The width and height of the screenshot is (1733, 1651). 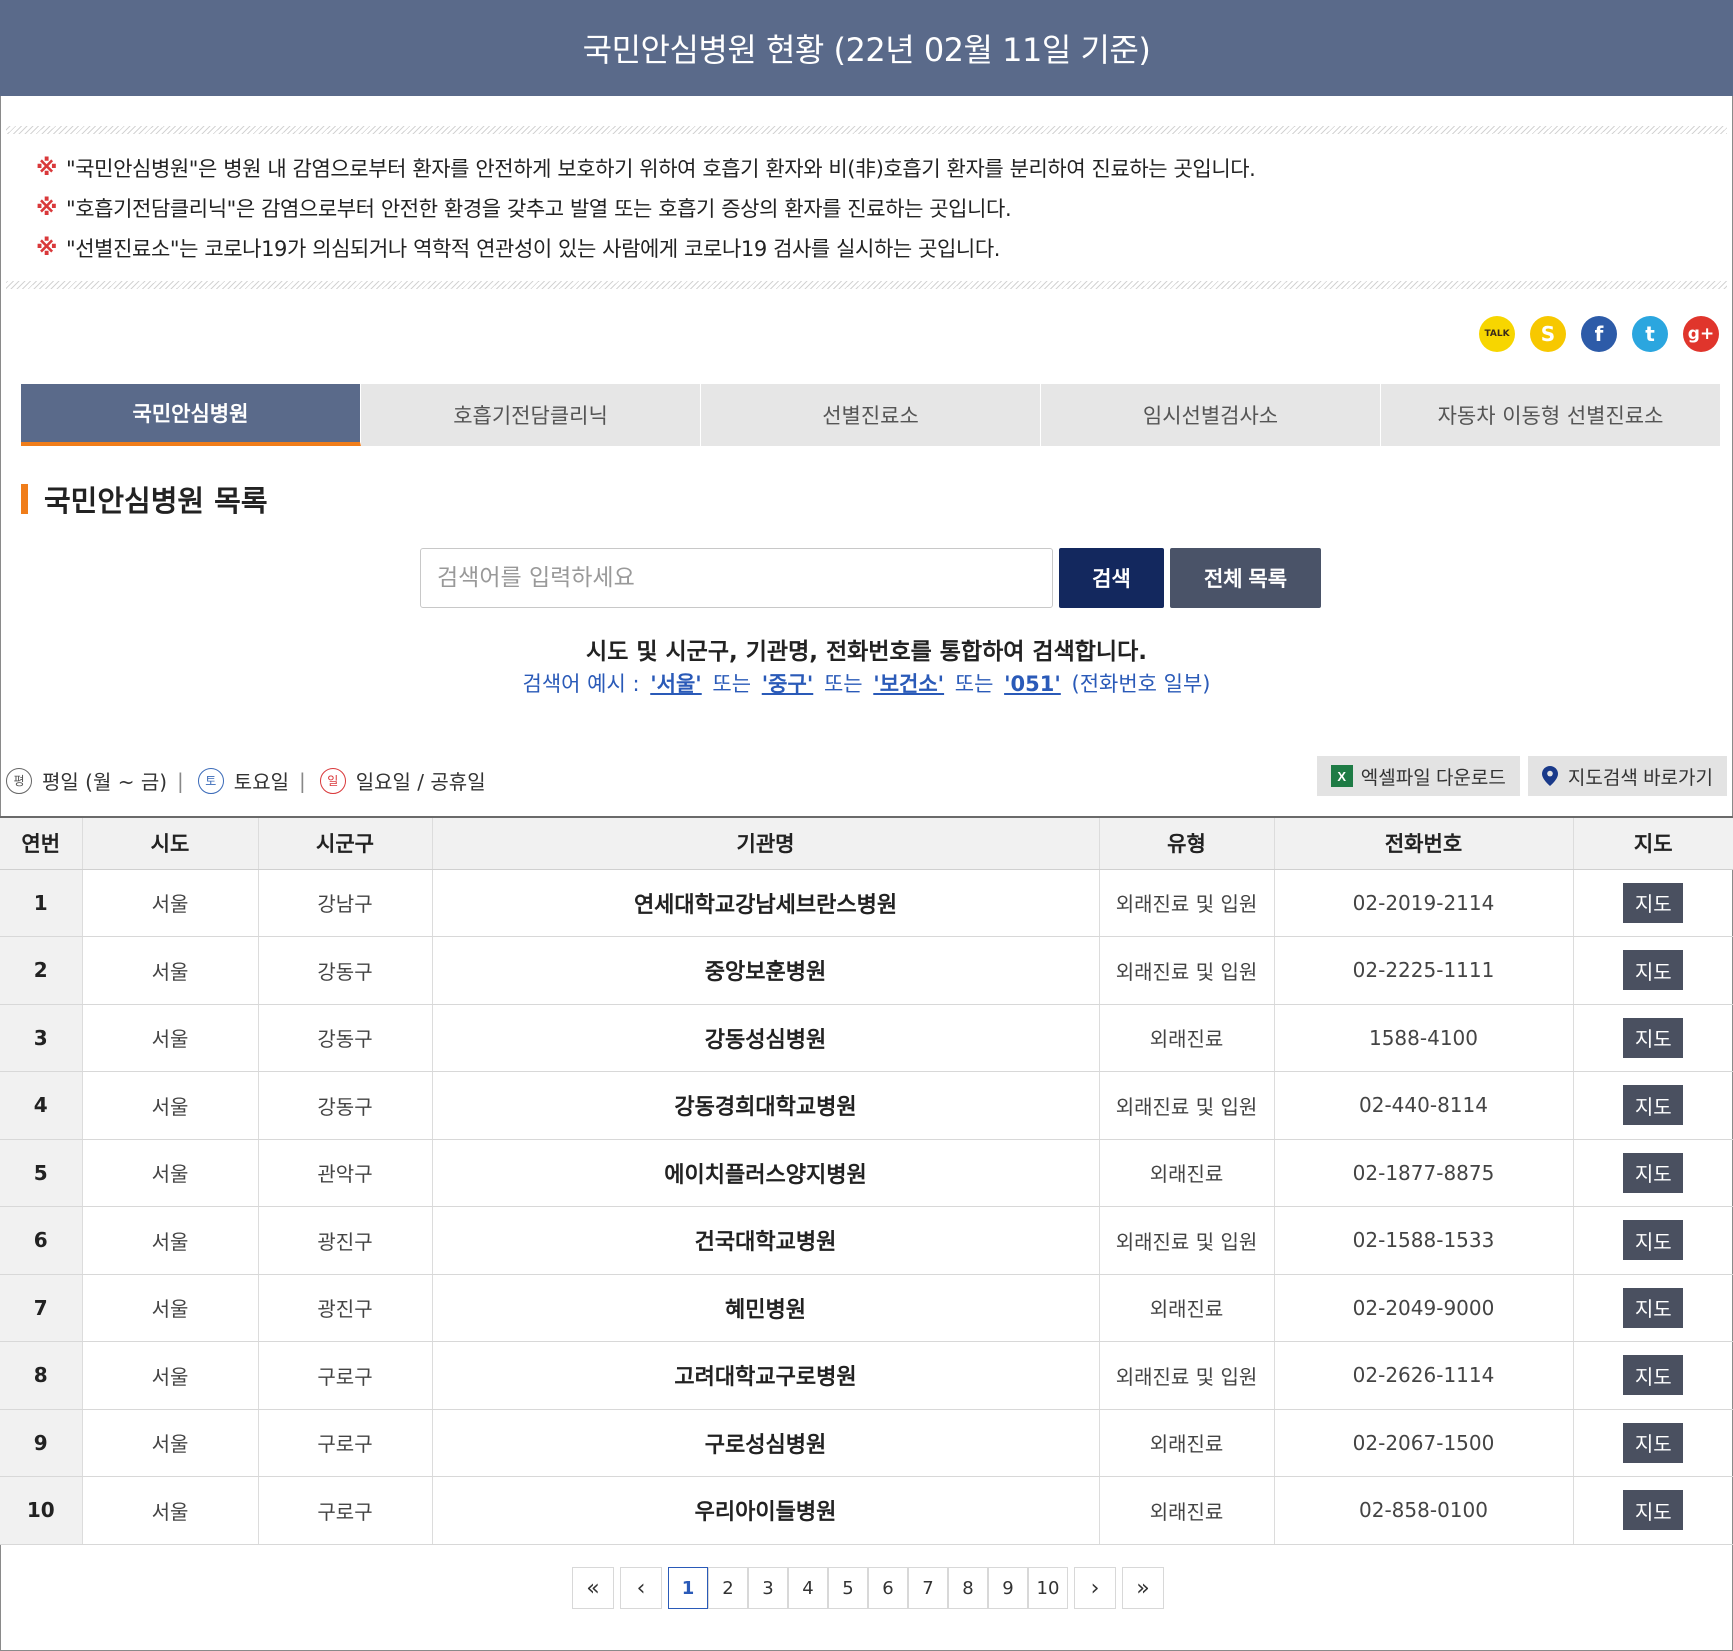 I want to click on saturday-icon: 토, so click(x=210, y=780).